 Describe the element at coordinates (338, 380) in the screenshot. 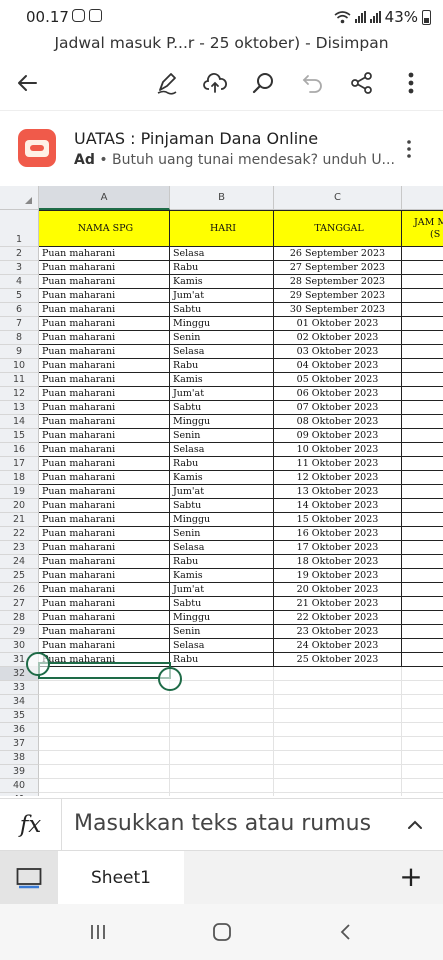

I see `cell-tanggal: 05 Oktober 2023` at that location.